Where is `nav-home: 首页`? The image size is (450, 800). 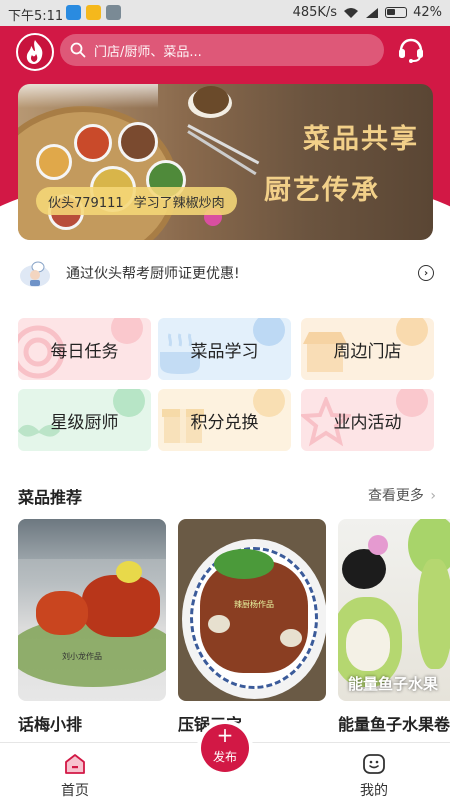
nav-home: 首页 is located at coordinates (75, 771).